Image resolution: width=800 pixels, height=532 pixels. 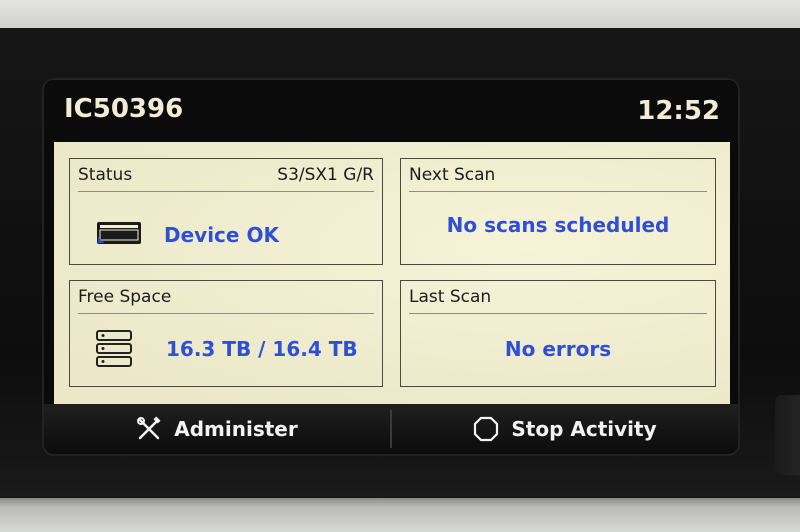 I want to click on next-scan-tile: Next Scan No scans scheduled, so click(x=558, y=211).